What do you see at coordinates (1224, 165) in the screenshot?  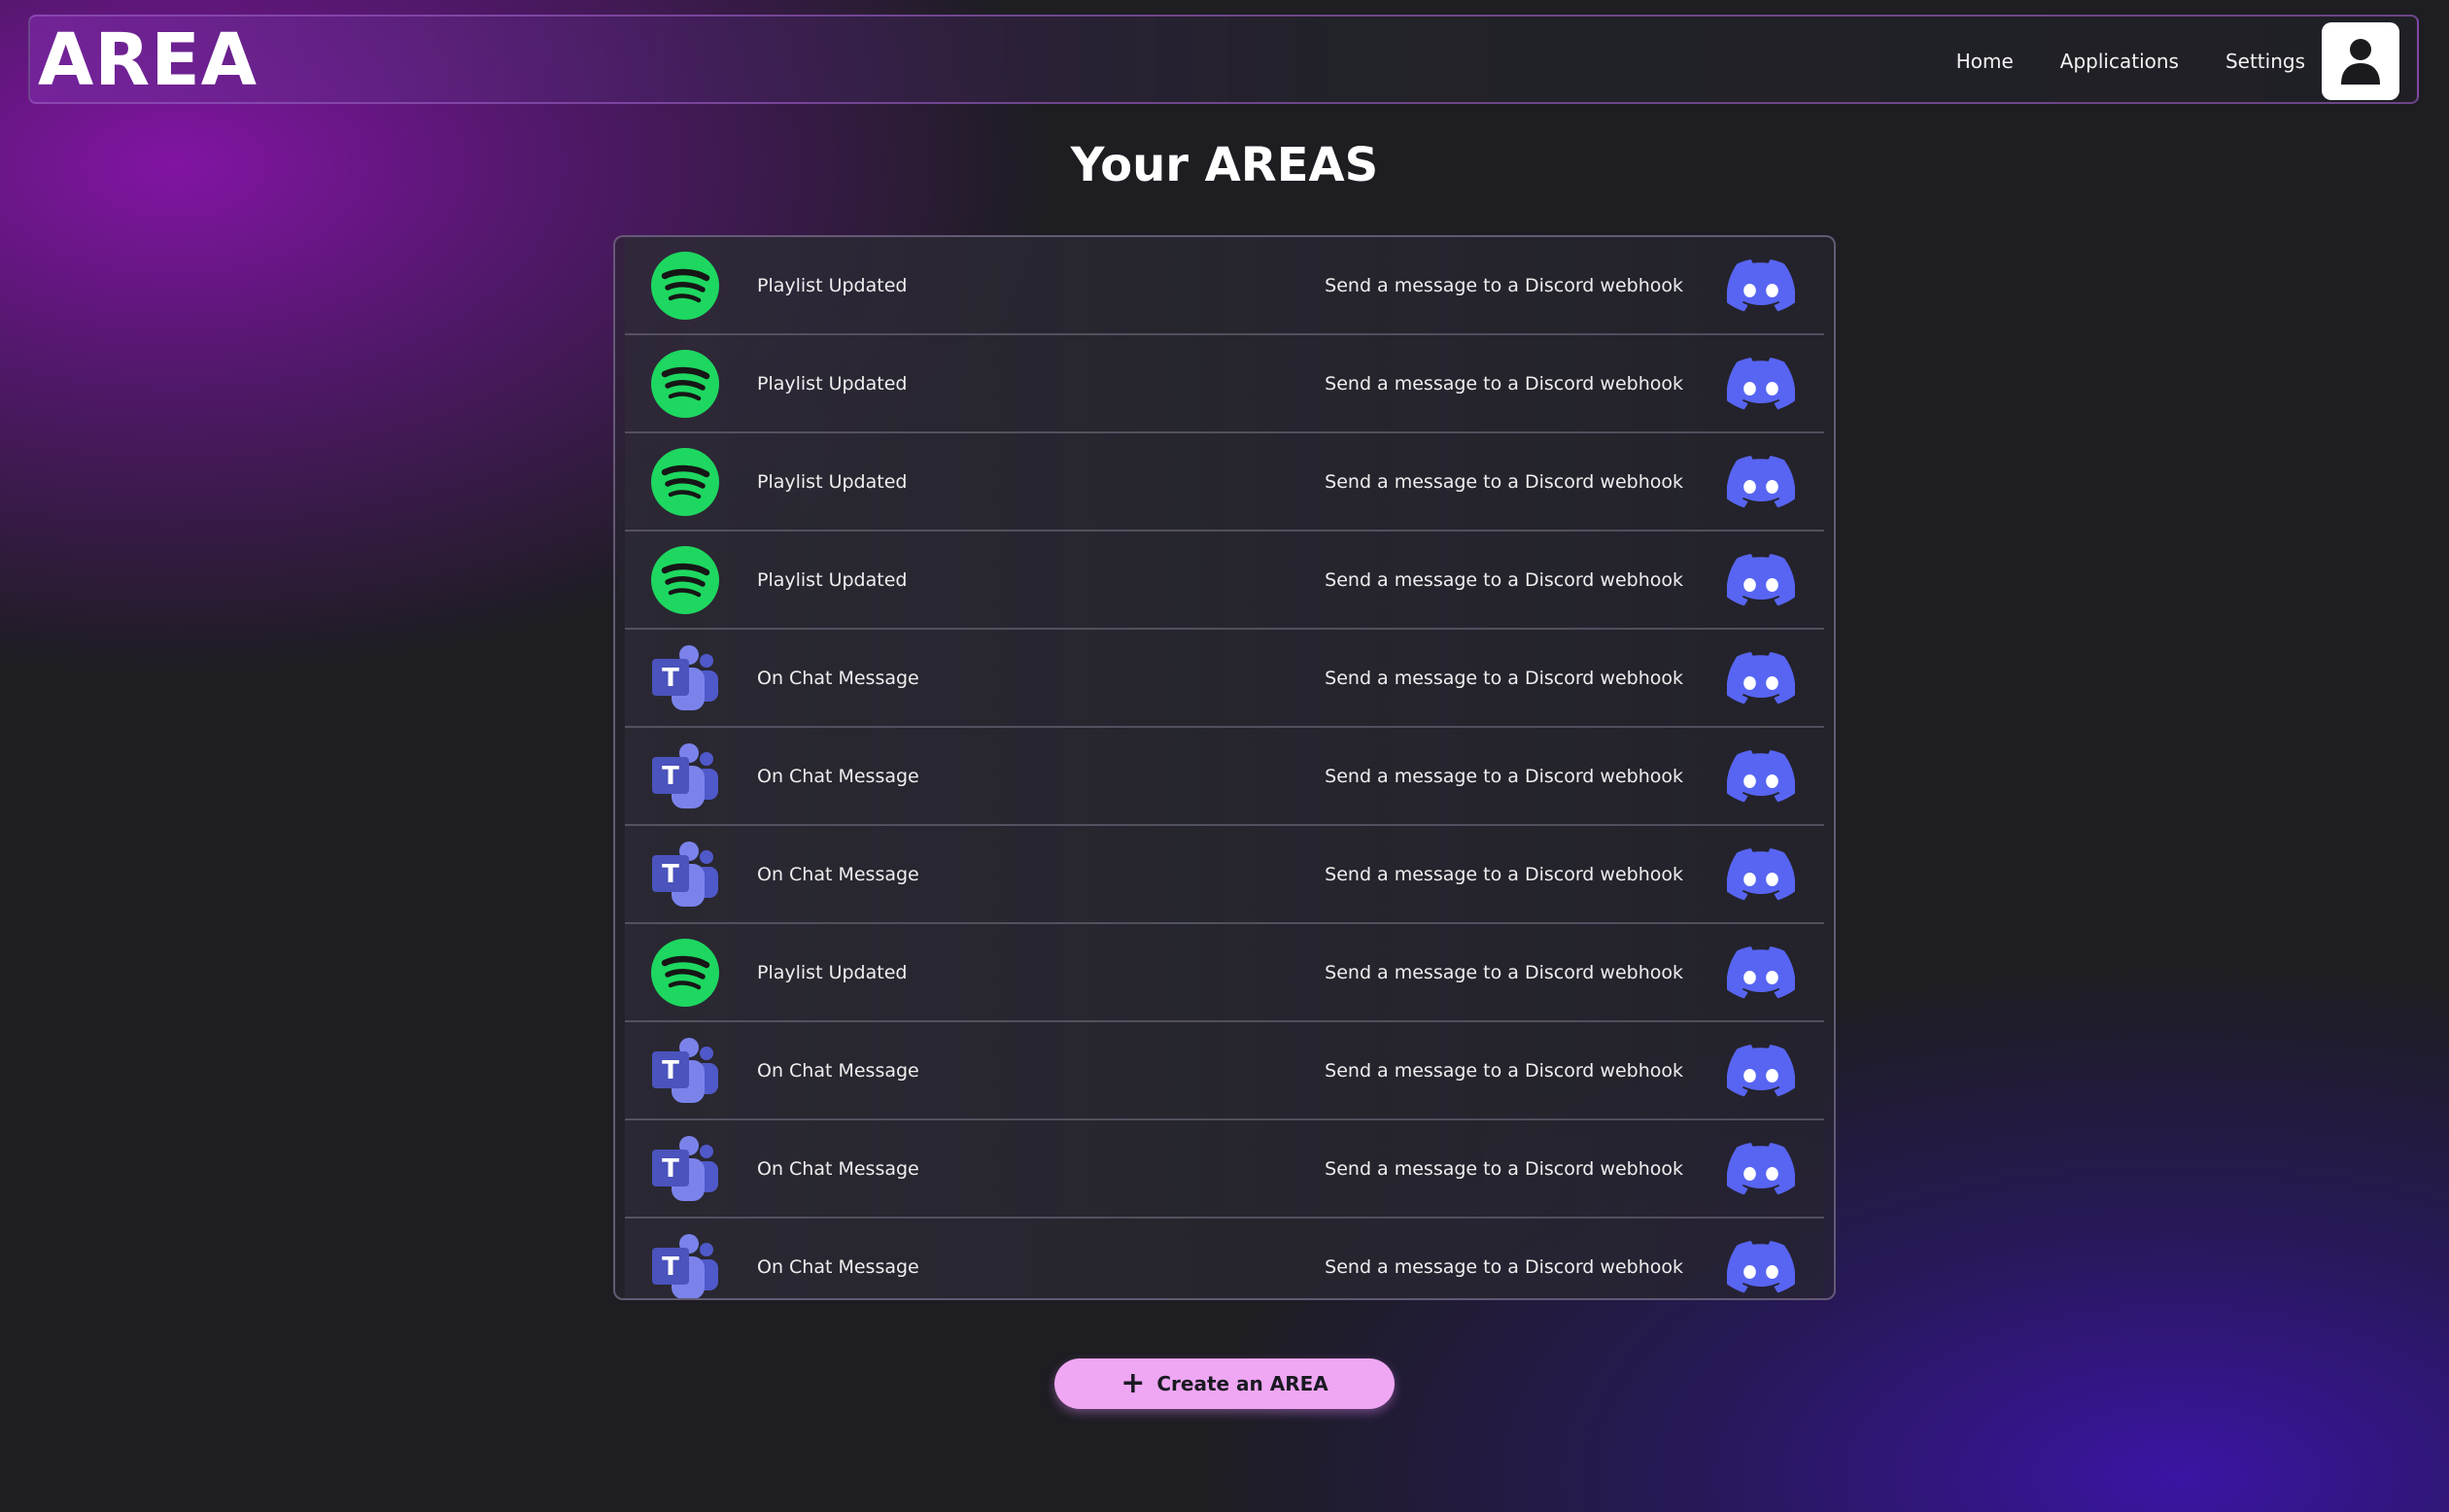 I see `page-title: Your AREAS` at bounding box center [1224, 165].